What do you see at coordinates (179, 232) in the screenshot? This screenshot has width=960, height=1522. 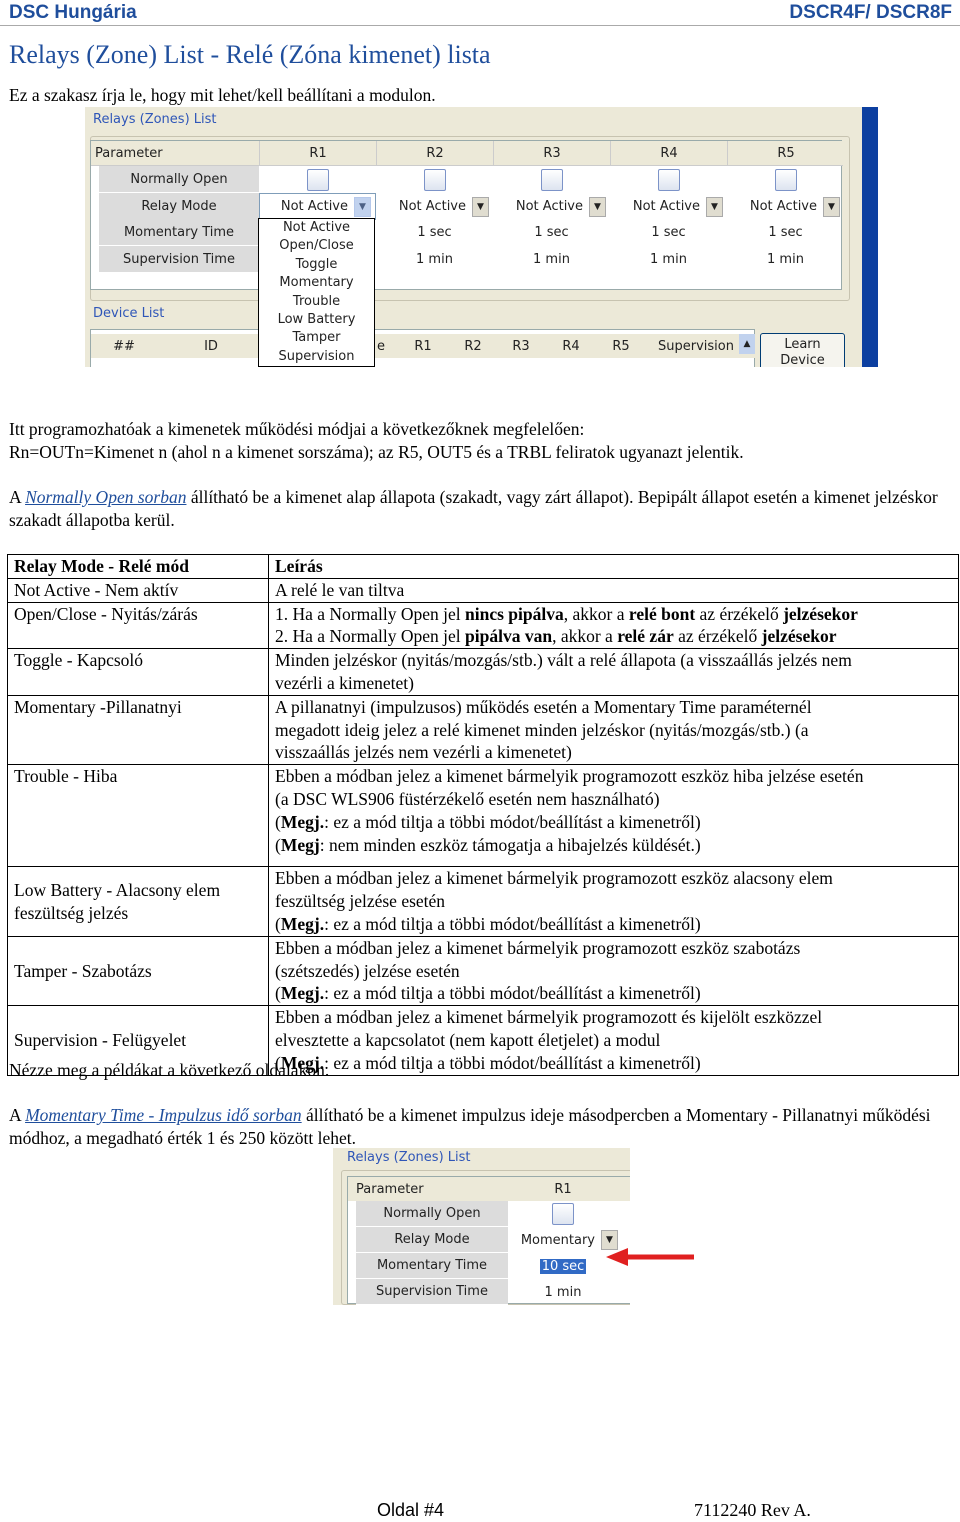 I see `param-label: Momentary Time` at bounding box center [179, 232].